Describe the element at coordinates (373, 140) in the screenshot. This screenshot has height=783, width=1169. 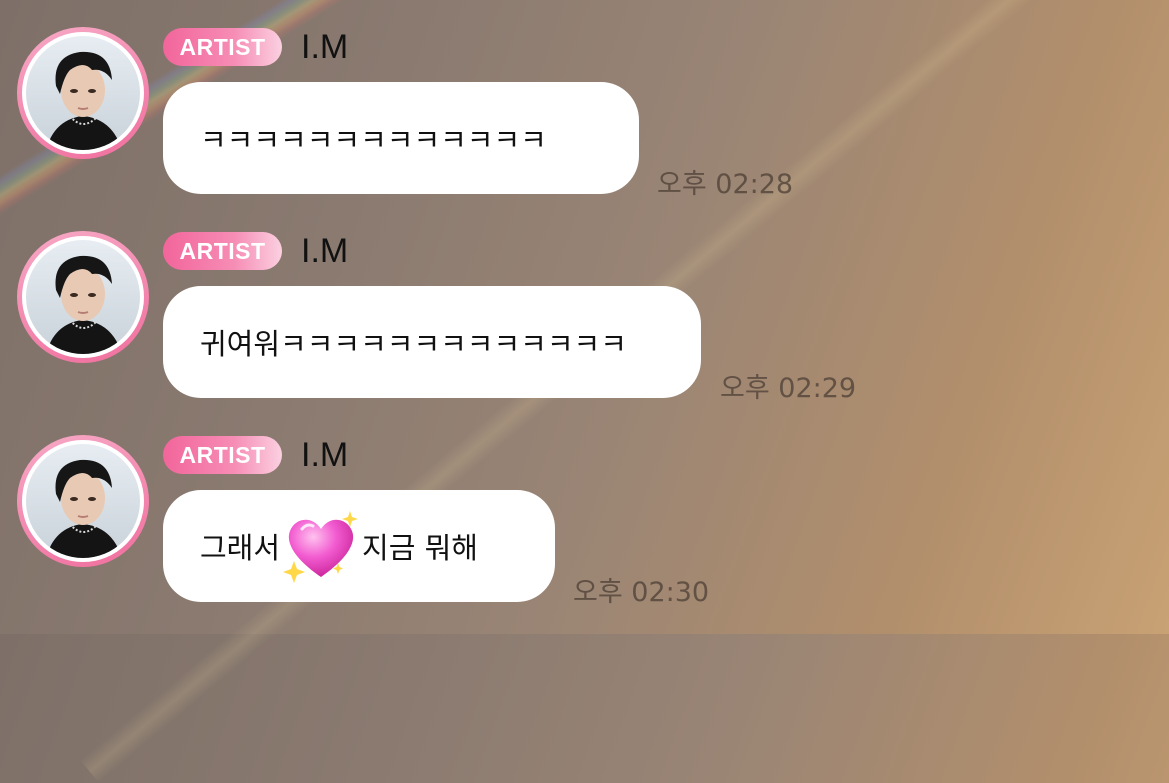
I see `message-text: ㅋㅋㅋㅋㅋㅋㅋㅋㅋㅋㅋㅋㅋ` at that location.